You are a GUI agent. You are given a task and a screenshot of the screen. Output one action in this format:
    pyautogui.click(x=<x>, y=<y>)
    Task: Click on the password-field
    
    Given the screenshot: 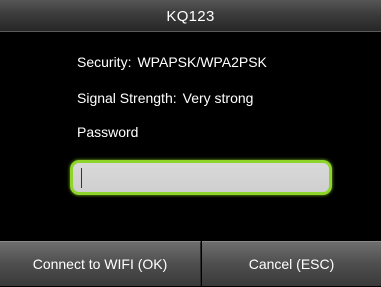 What is the action you would take?
    pyautogui.click(x=201, y=177)
    